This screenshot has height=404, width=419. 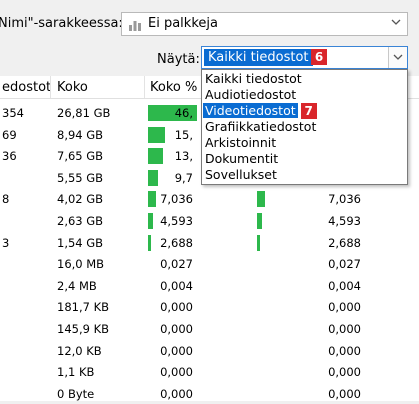 What do you see at coordinates (83, 307) in the screenshot?
I see `cell-size: 181,7 KB` at bounding box center [83, 307].